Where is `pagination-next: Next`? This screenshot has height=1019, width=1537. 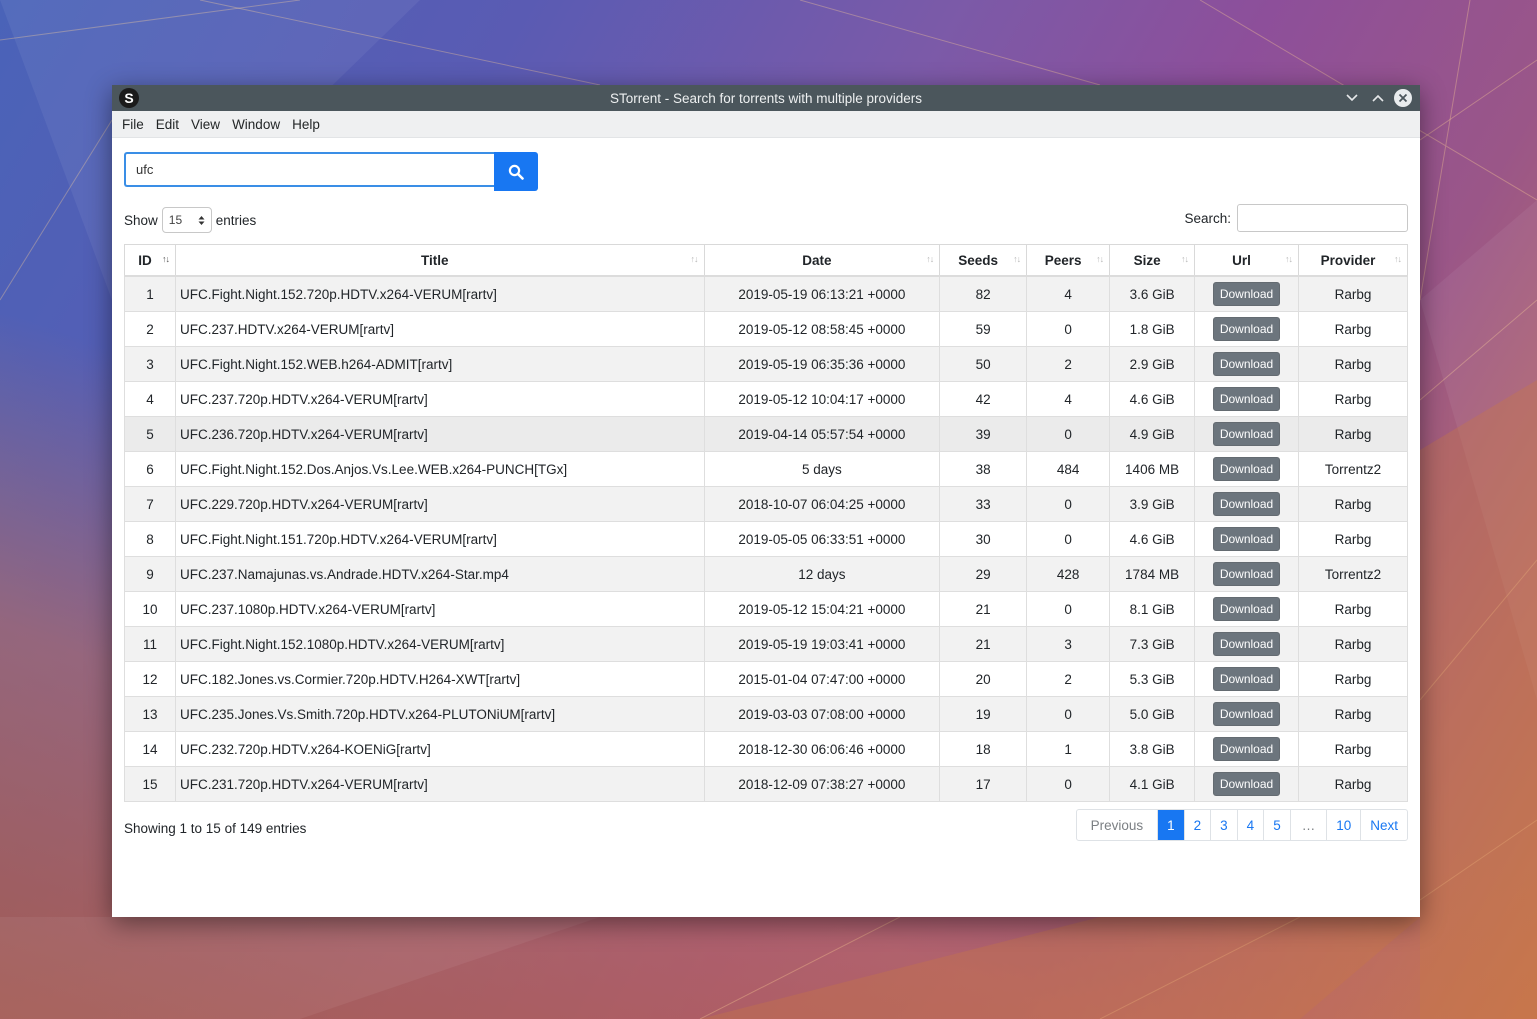 pagination-next: Next is located at coordinates (1383, 825).